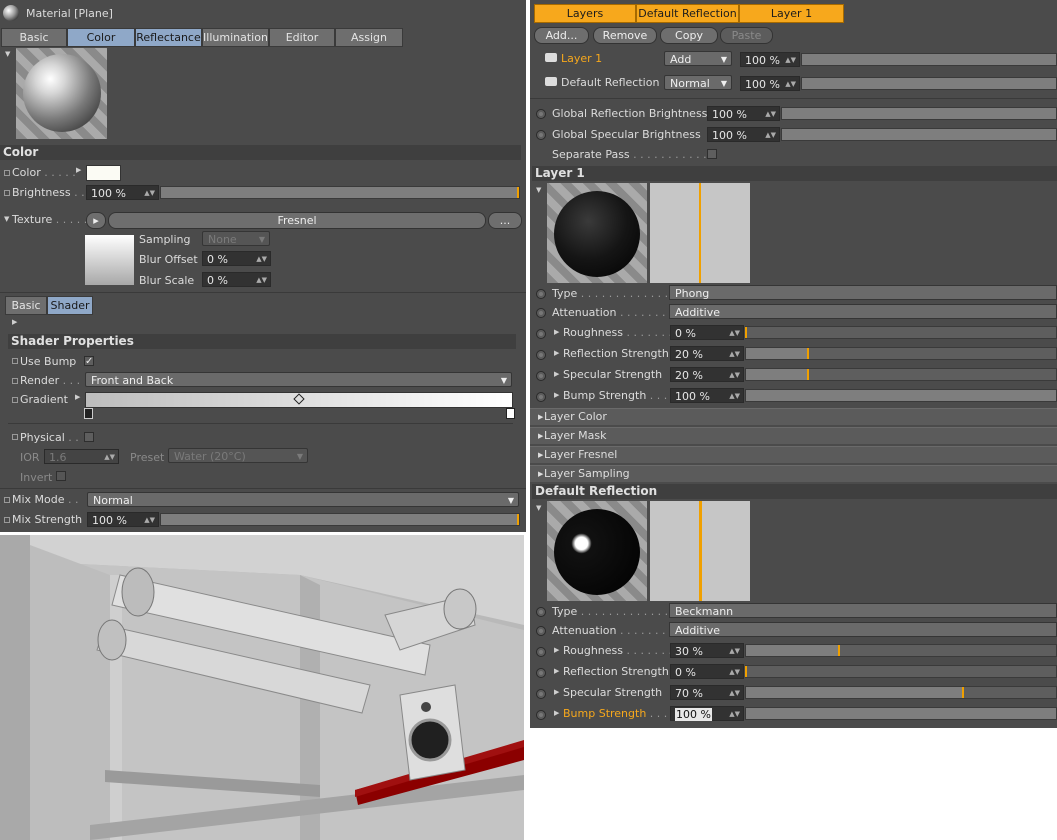  What do you see at coordinates (88, 413) in the screenshot?
I see `gradient-knot-left` at bounding box center [88, 413].